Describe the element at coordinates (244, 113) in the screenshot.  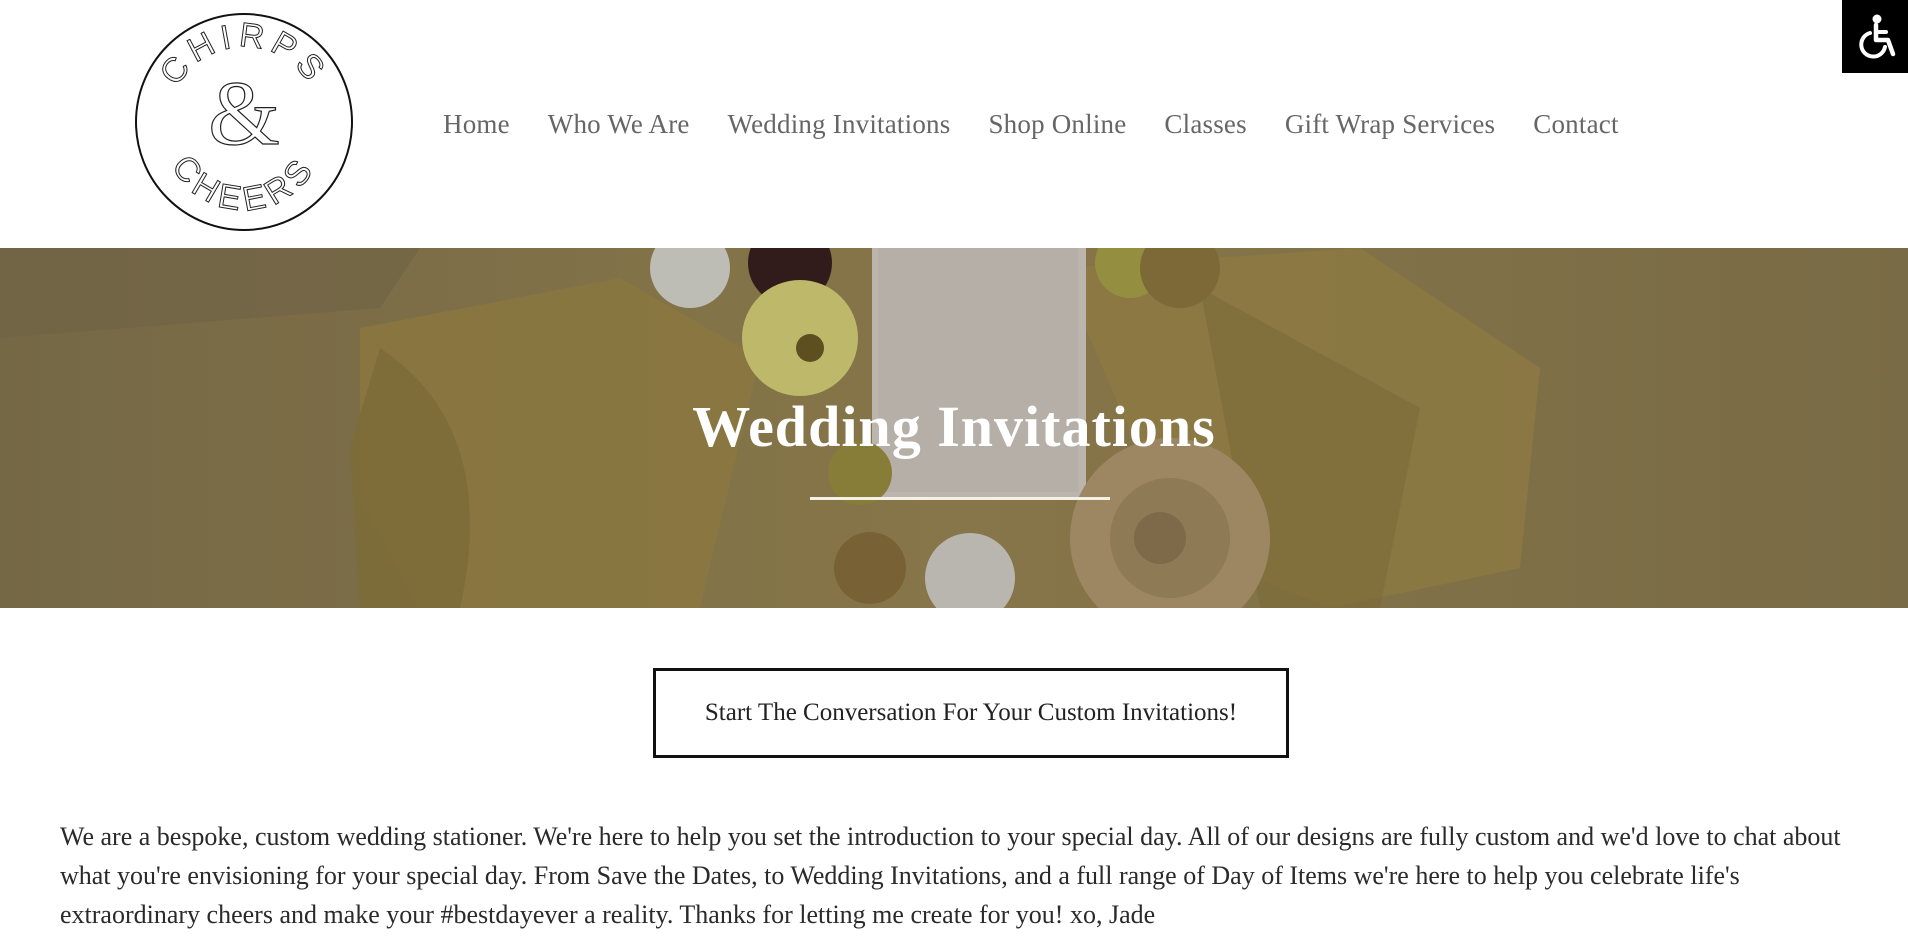
I see `logo-ampersand: &` at that location.